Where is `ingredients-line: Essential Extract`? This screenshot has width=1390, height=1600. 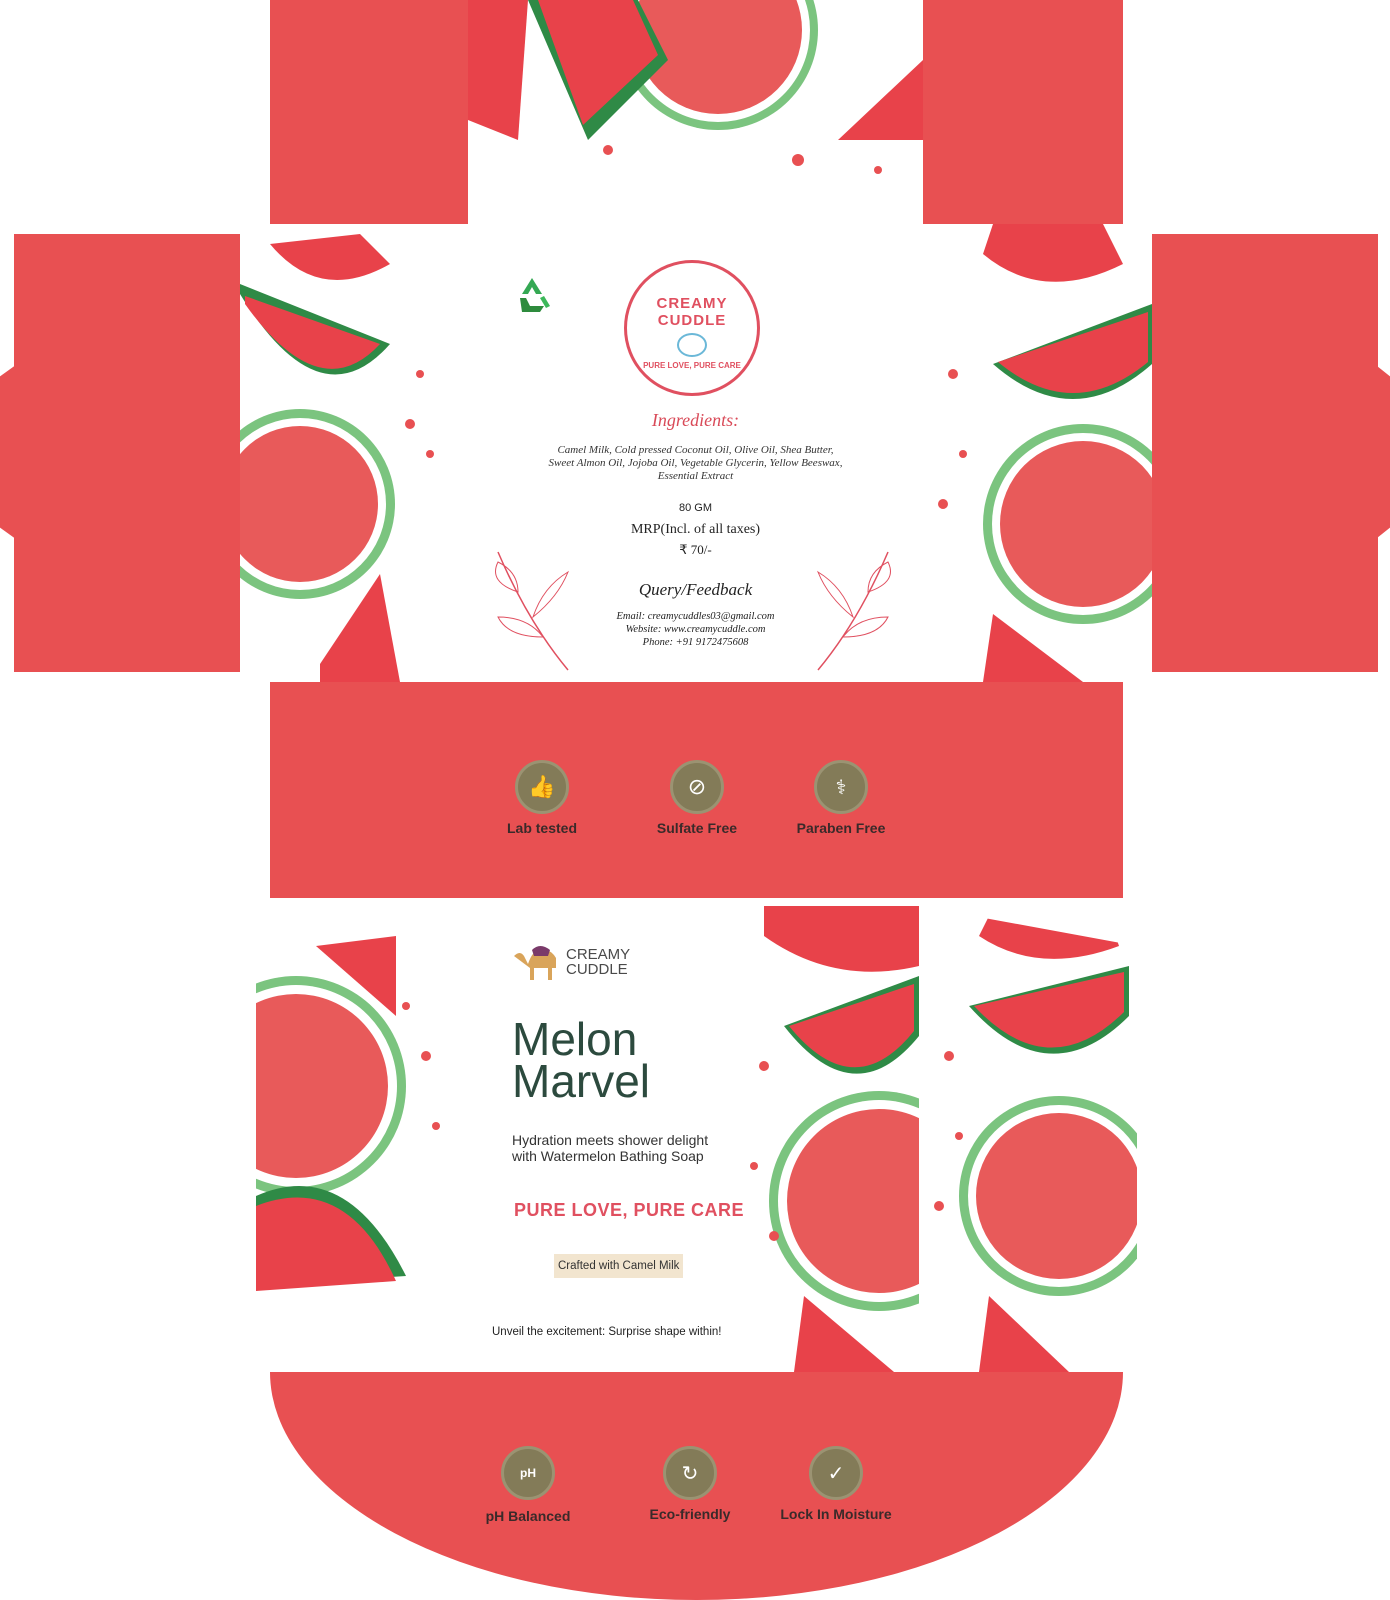
ingredients-line: Essential Extract is located at coordinates (695, 476).